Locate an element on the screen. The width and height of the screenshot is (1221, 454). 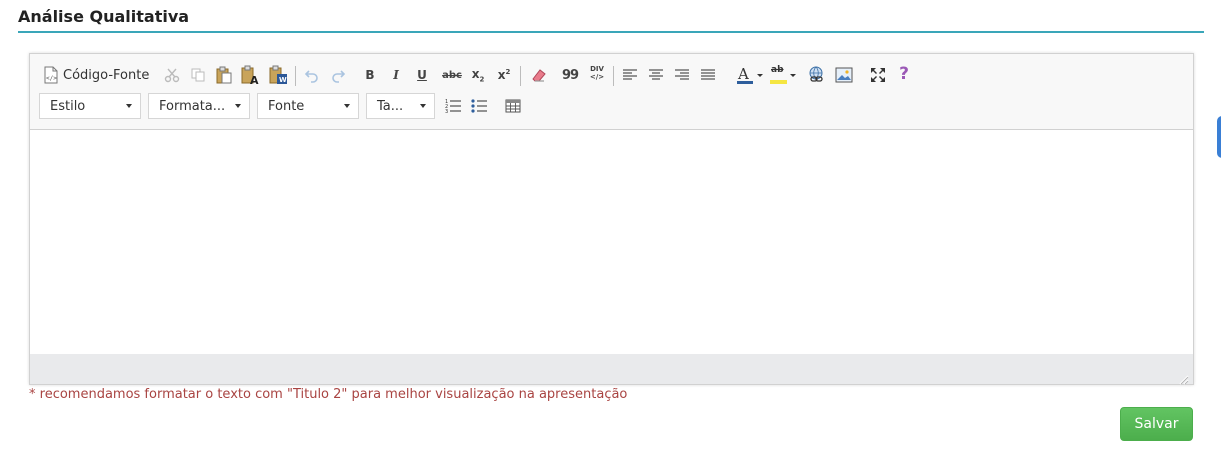
superscript-icon: x2 is located at coordinates (504, 75).